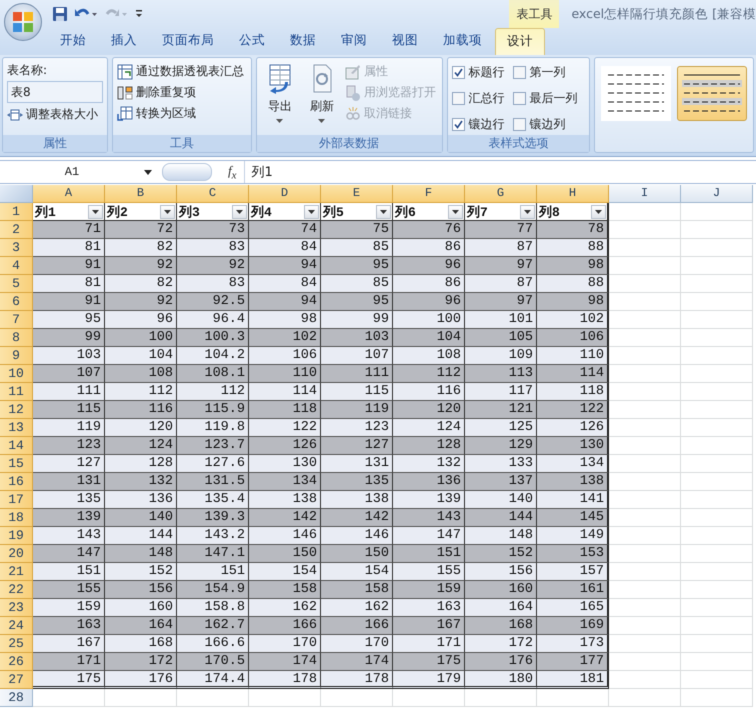 This screenshot has width=756, height=710. I want to click on table-cell: 131, so click(69, 482).